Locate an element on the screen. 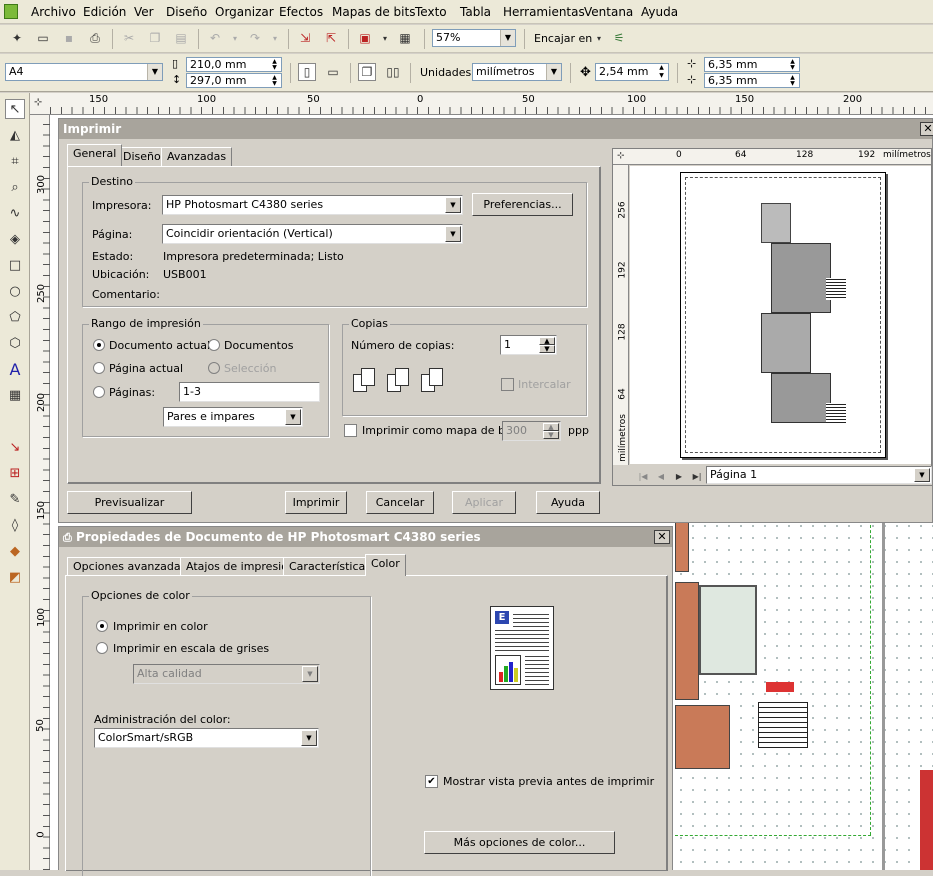  crop-tool-icon: ⌗ is located at coordinates (15, 161).